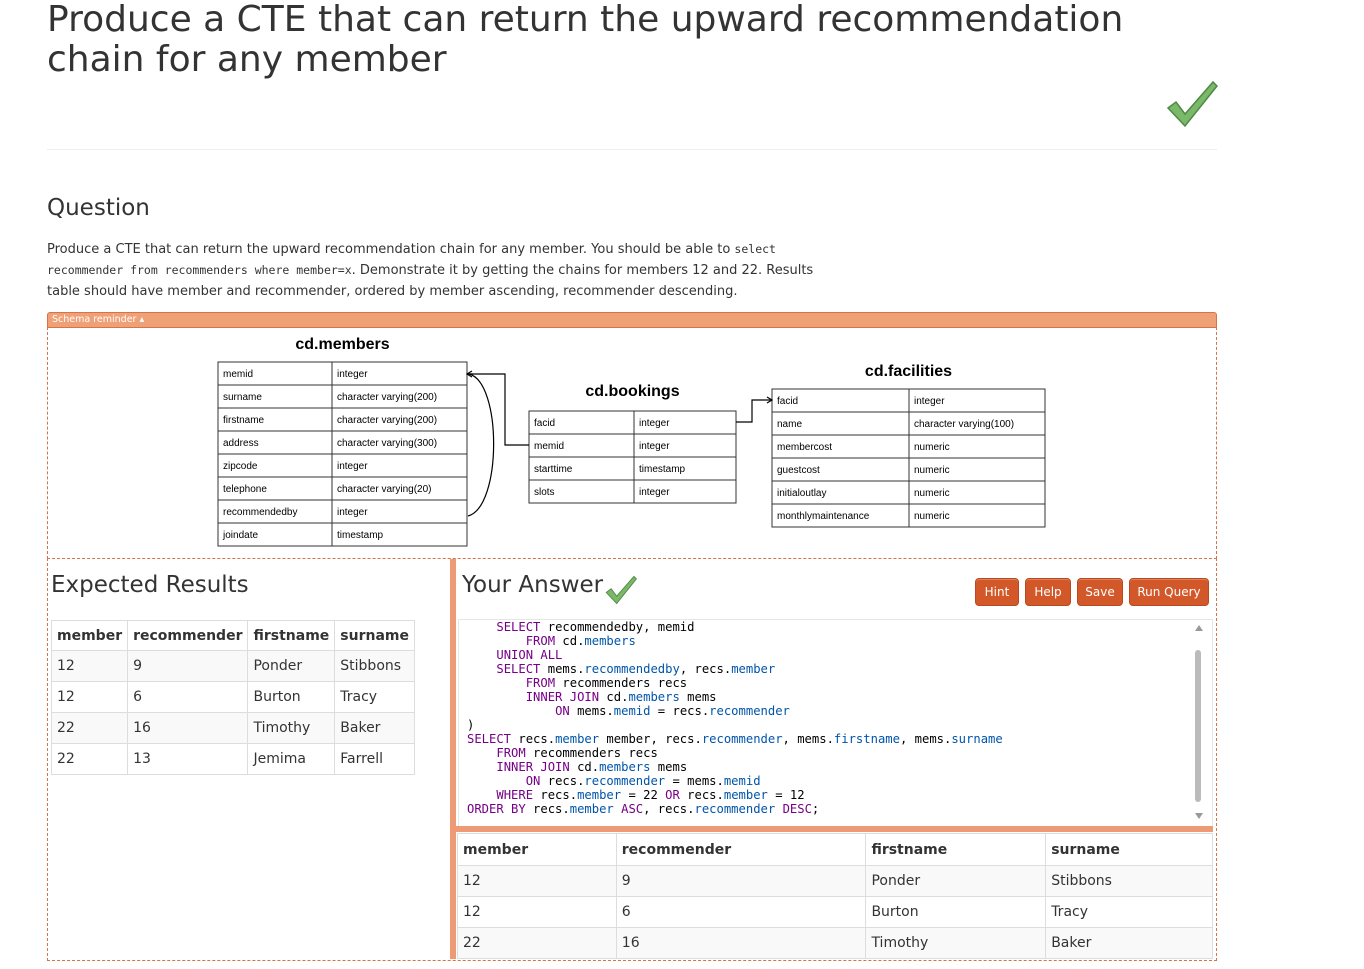 The width and height of the screenshot is (1364, 969). I want to click on members-column-name: joindate, so click(240, 535).